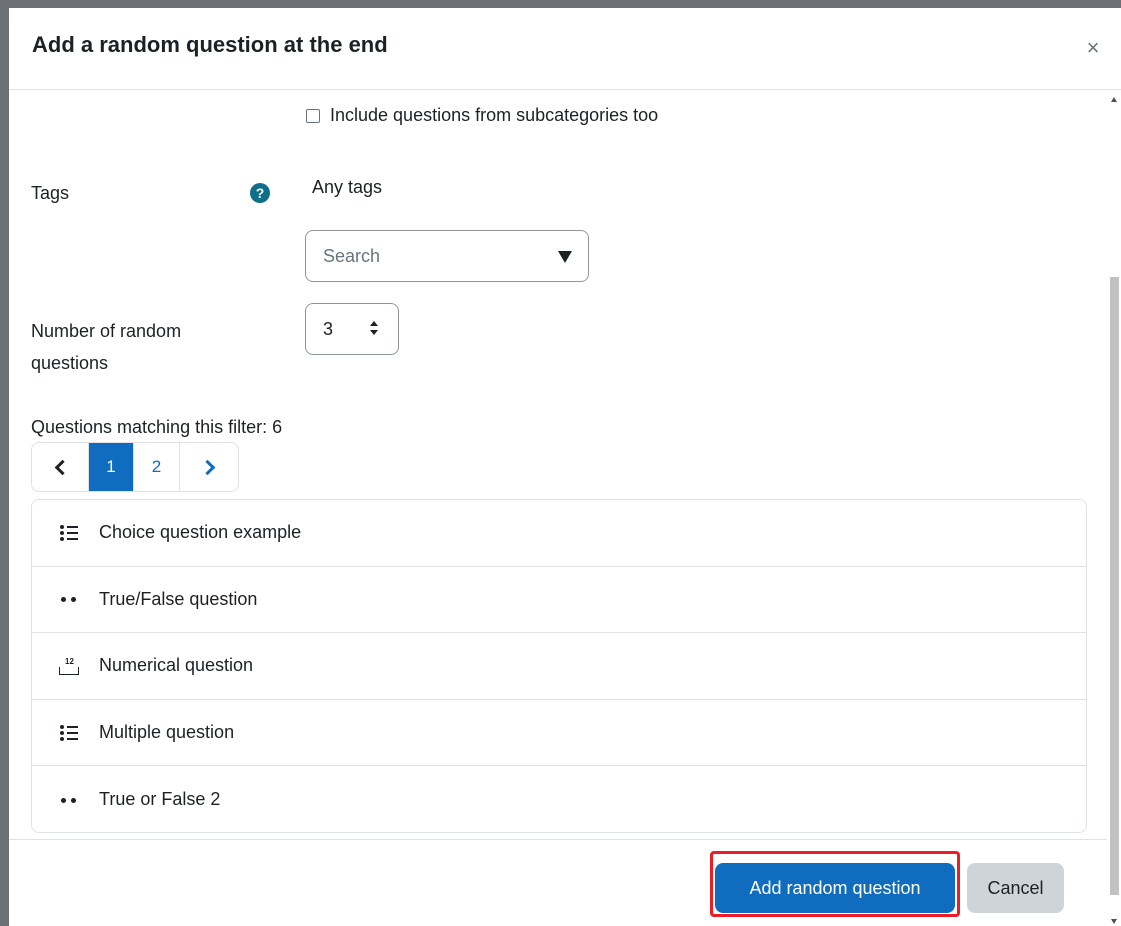 This screenshot has width=1121, height=926. Describe the element at coordinates (178, 598) in the screenshot. I see `question-name: True/False question` at that location.